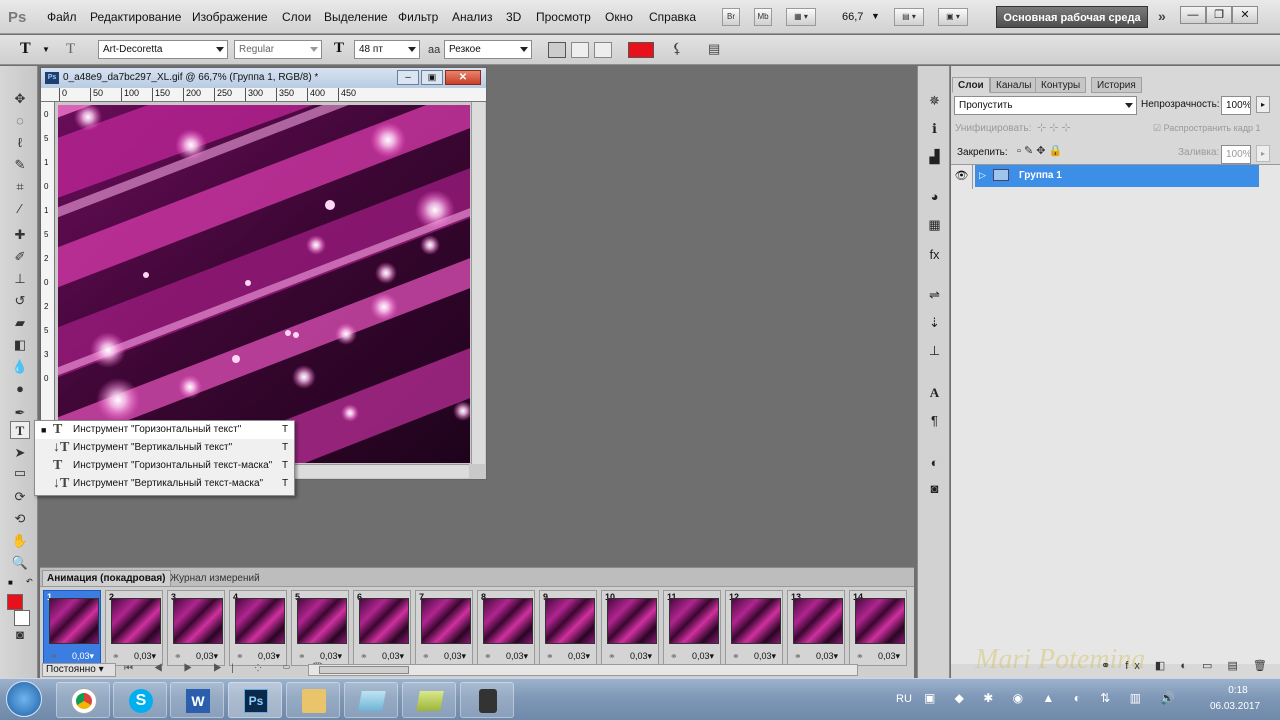 The height and width of the screenshot is (720, 1280). Describe the element at coordinates (22, 618) in the screenshot. I see `background-color-swatch` at that location.